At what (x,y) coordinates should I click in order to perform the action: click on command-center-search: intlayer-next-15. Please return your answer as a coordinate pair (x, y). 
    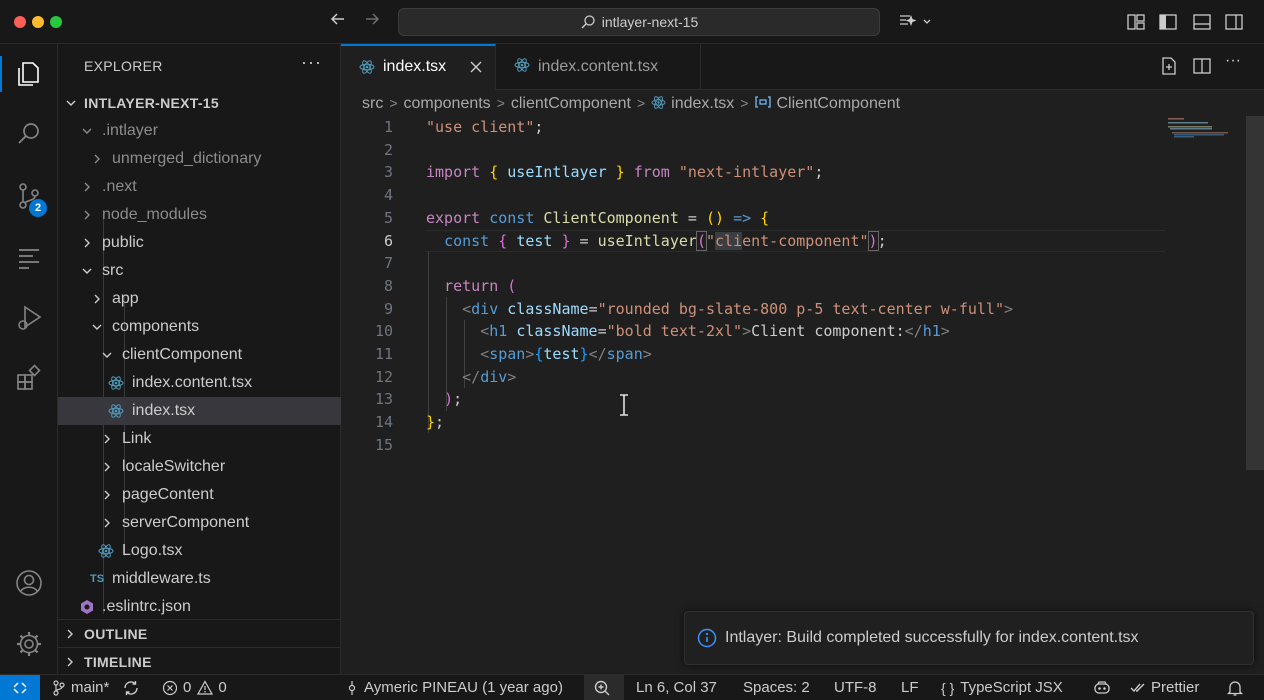
    Looking at the image, I should click on (639, 22).